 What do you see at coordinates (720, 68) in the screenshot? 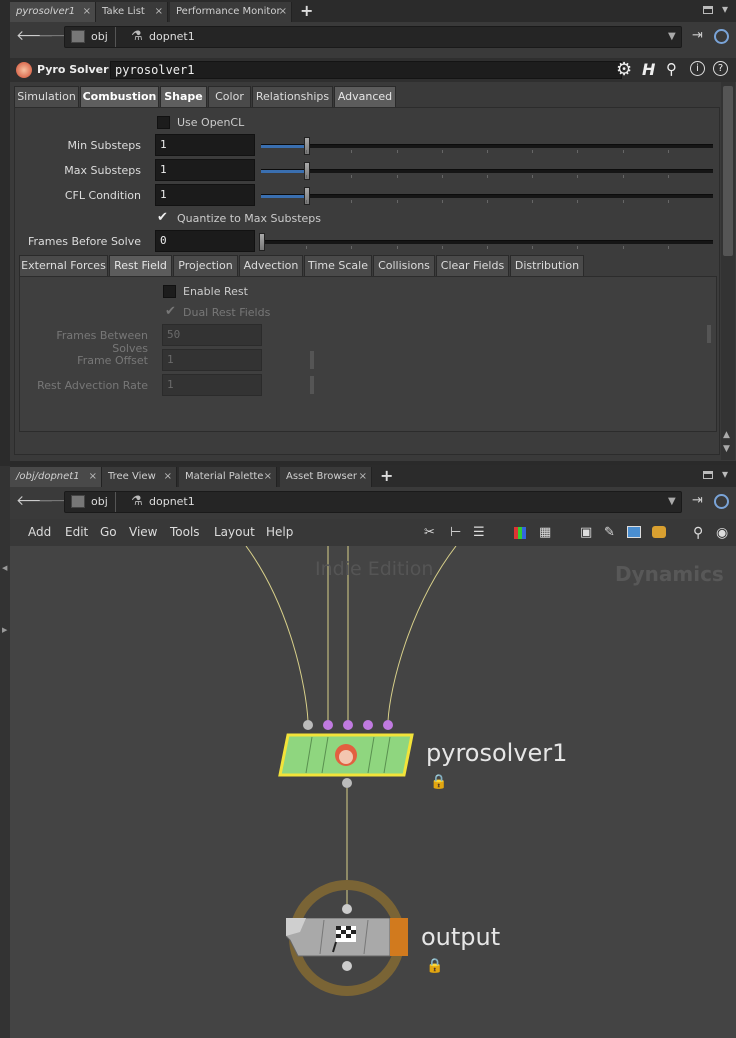
I see `help-icon: ?` at bounding box center [720, 68].